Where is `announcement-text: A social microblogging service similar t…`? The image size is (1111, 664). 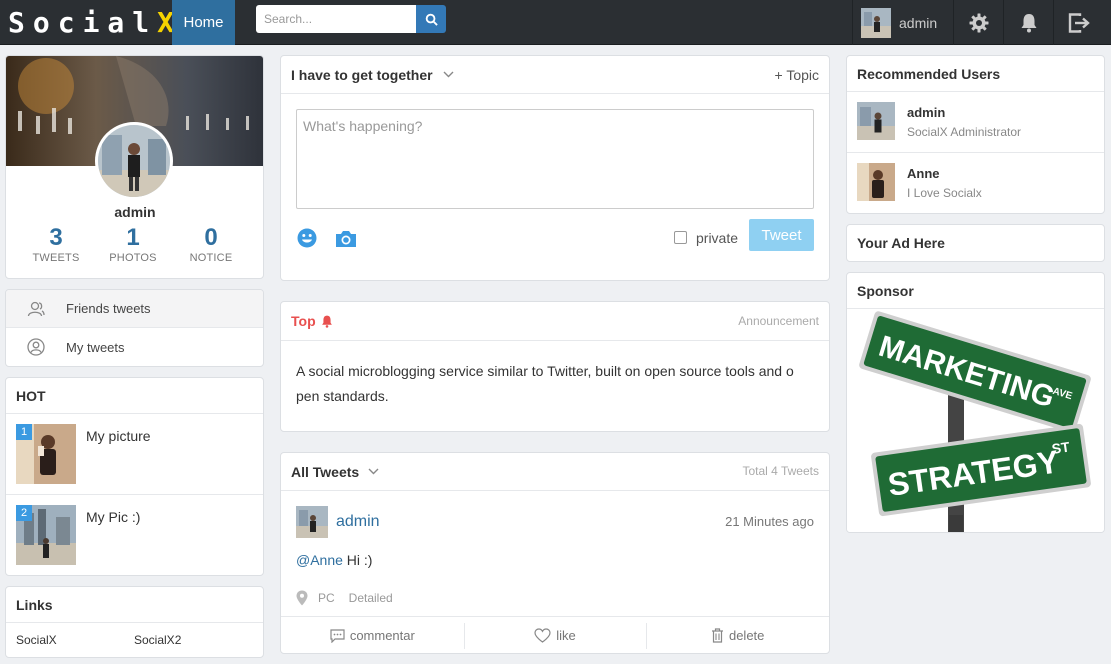 announcement-text: A social microblogging service similar t… is located at coordinates (545, 383).